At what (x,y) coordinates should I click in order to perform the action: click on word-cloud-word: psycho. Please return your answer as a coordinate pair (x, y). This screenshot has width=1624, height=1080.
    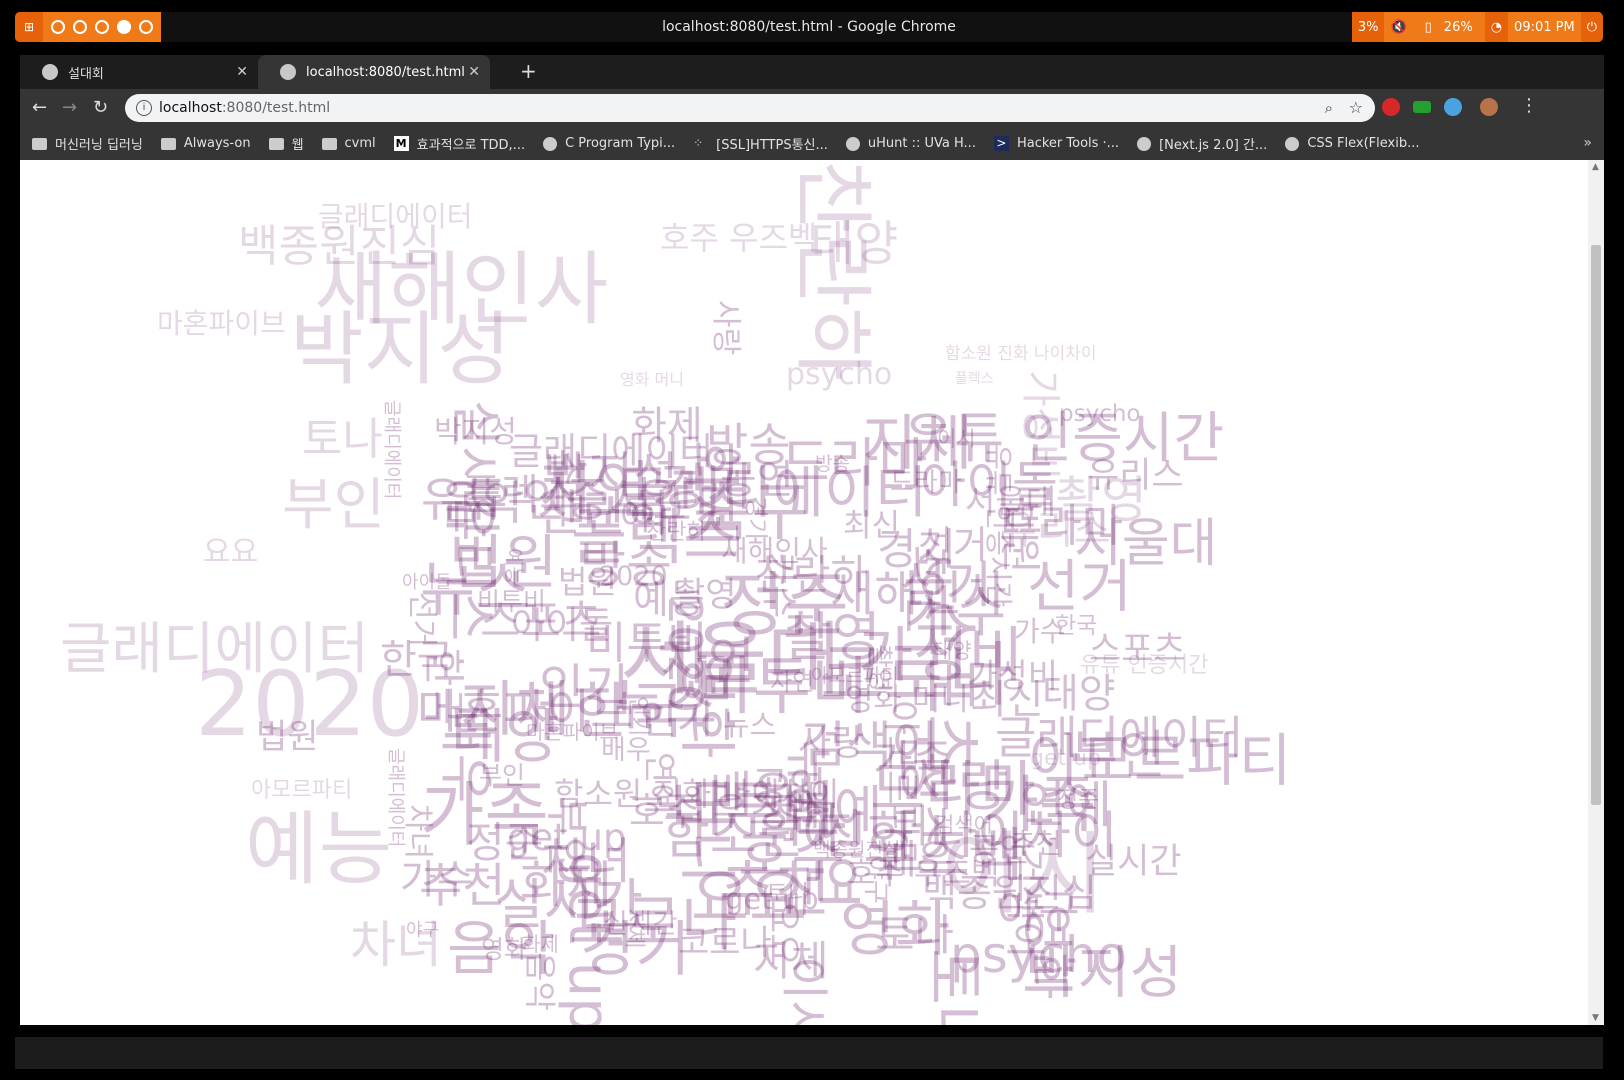
    Looking at the image, I should click on (839, 374).